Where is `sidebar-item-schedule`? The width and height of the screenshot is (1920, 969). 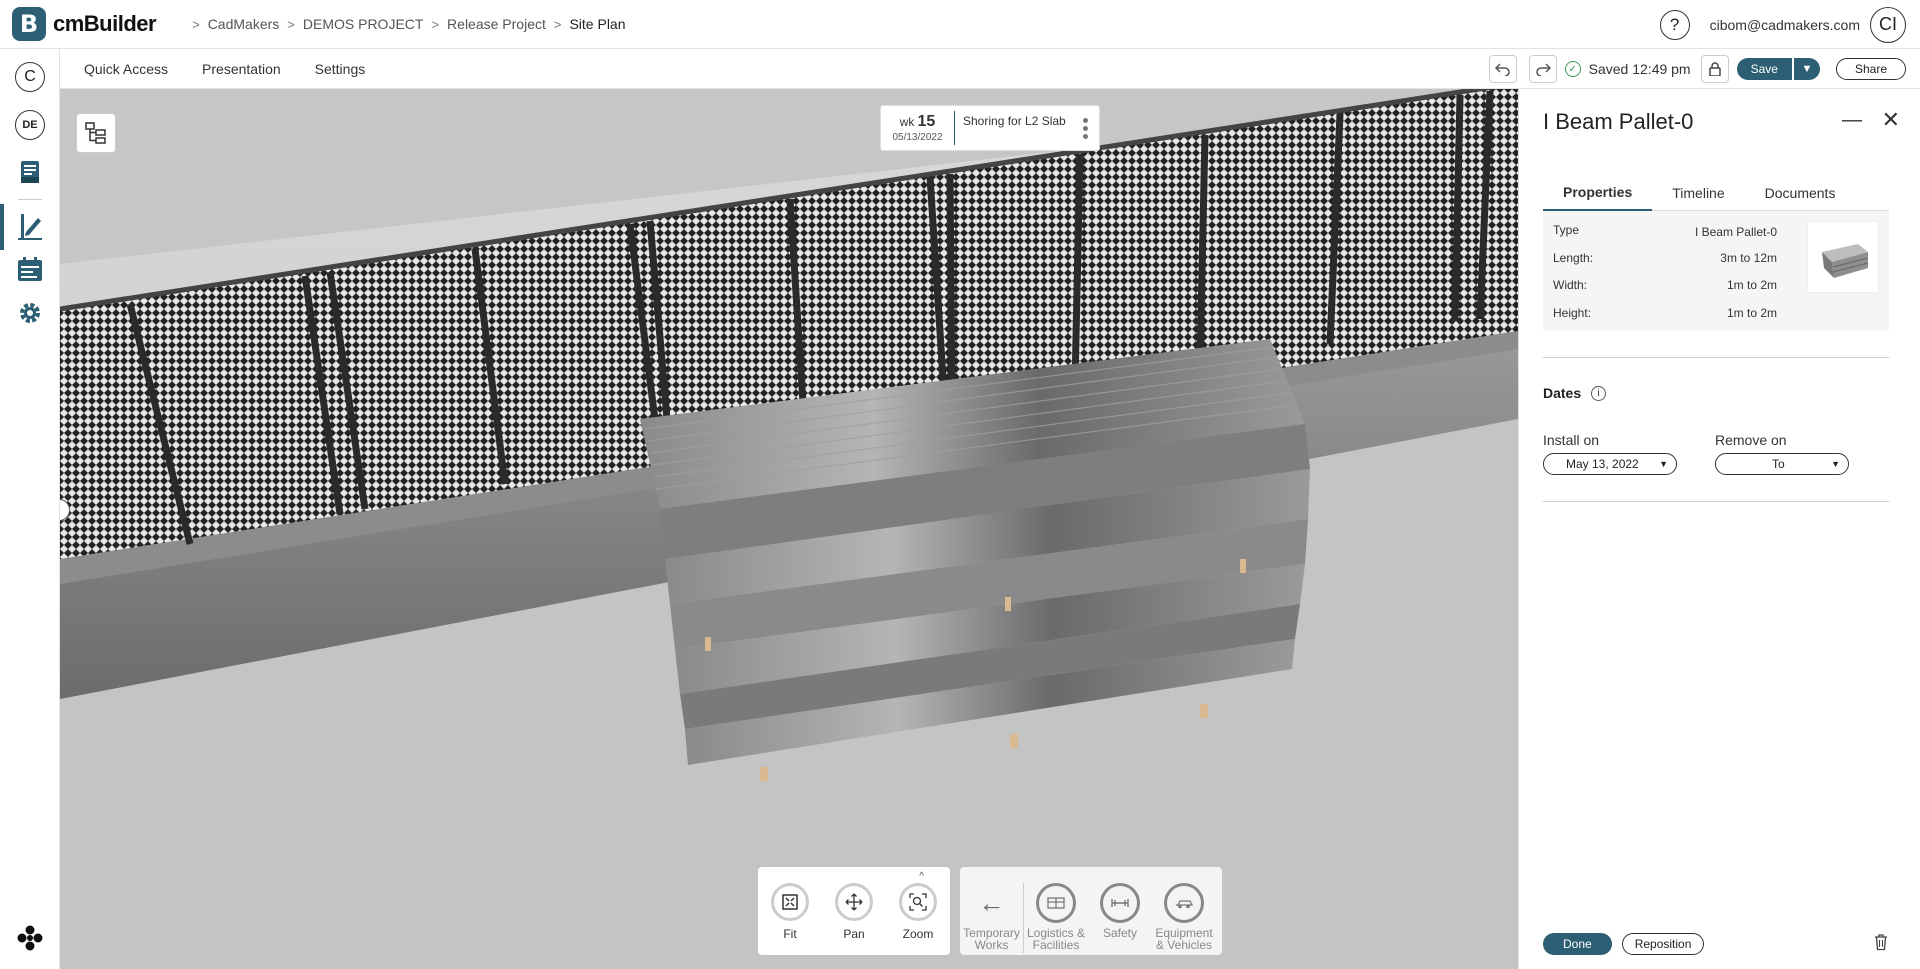
sidebar-item-schedule is located at coordinates (30, 270).